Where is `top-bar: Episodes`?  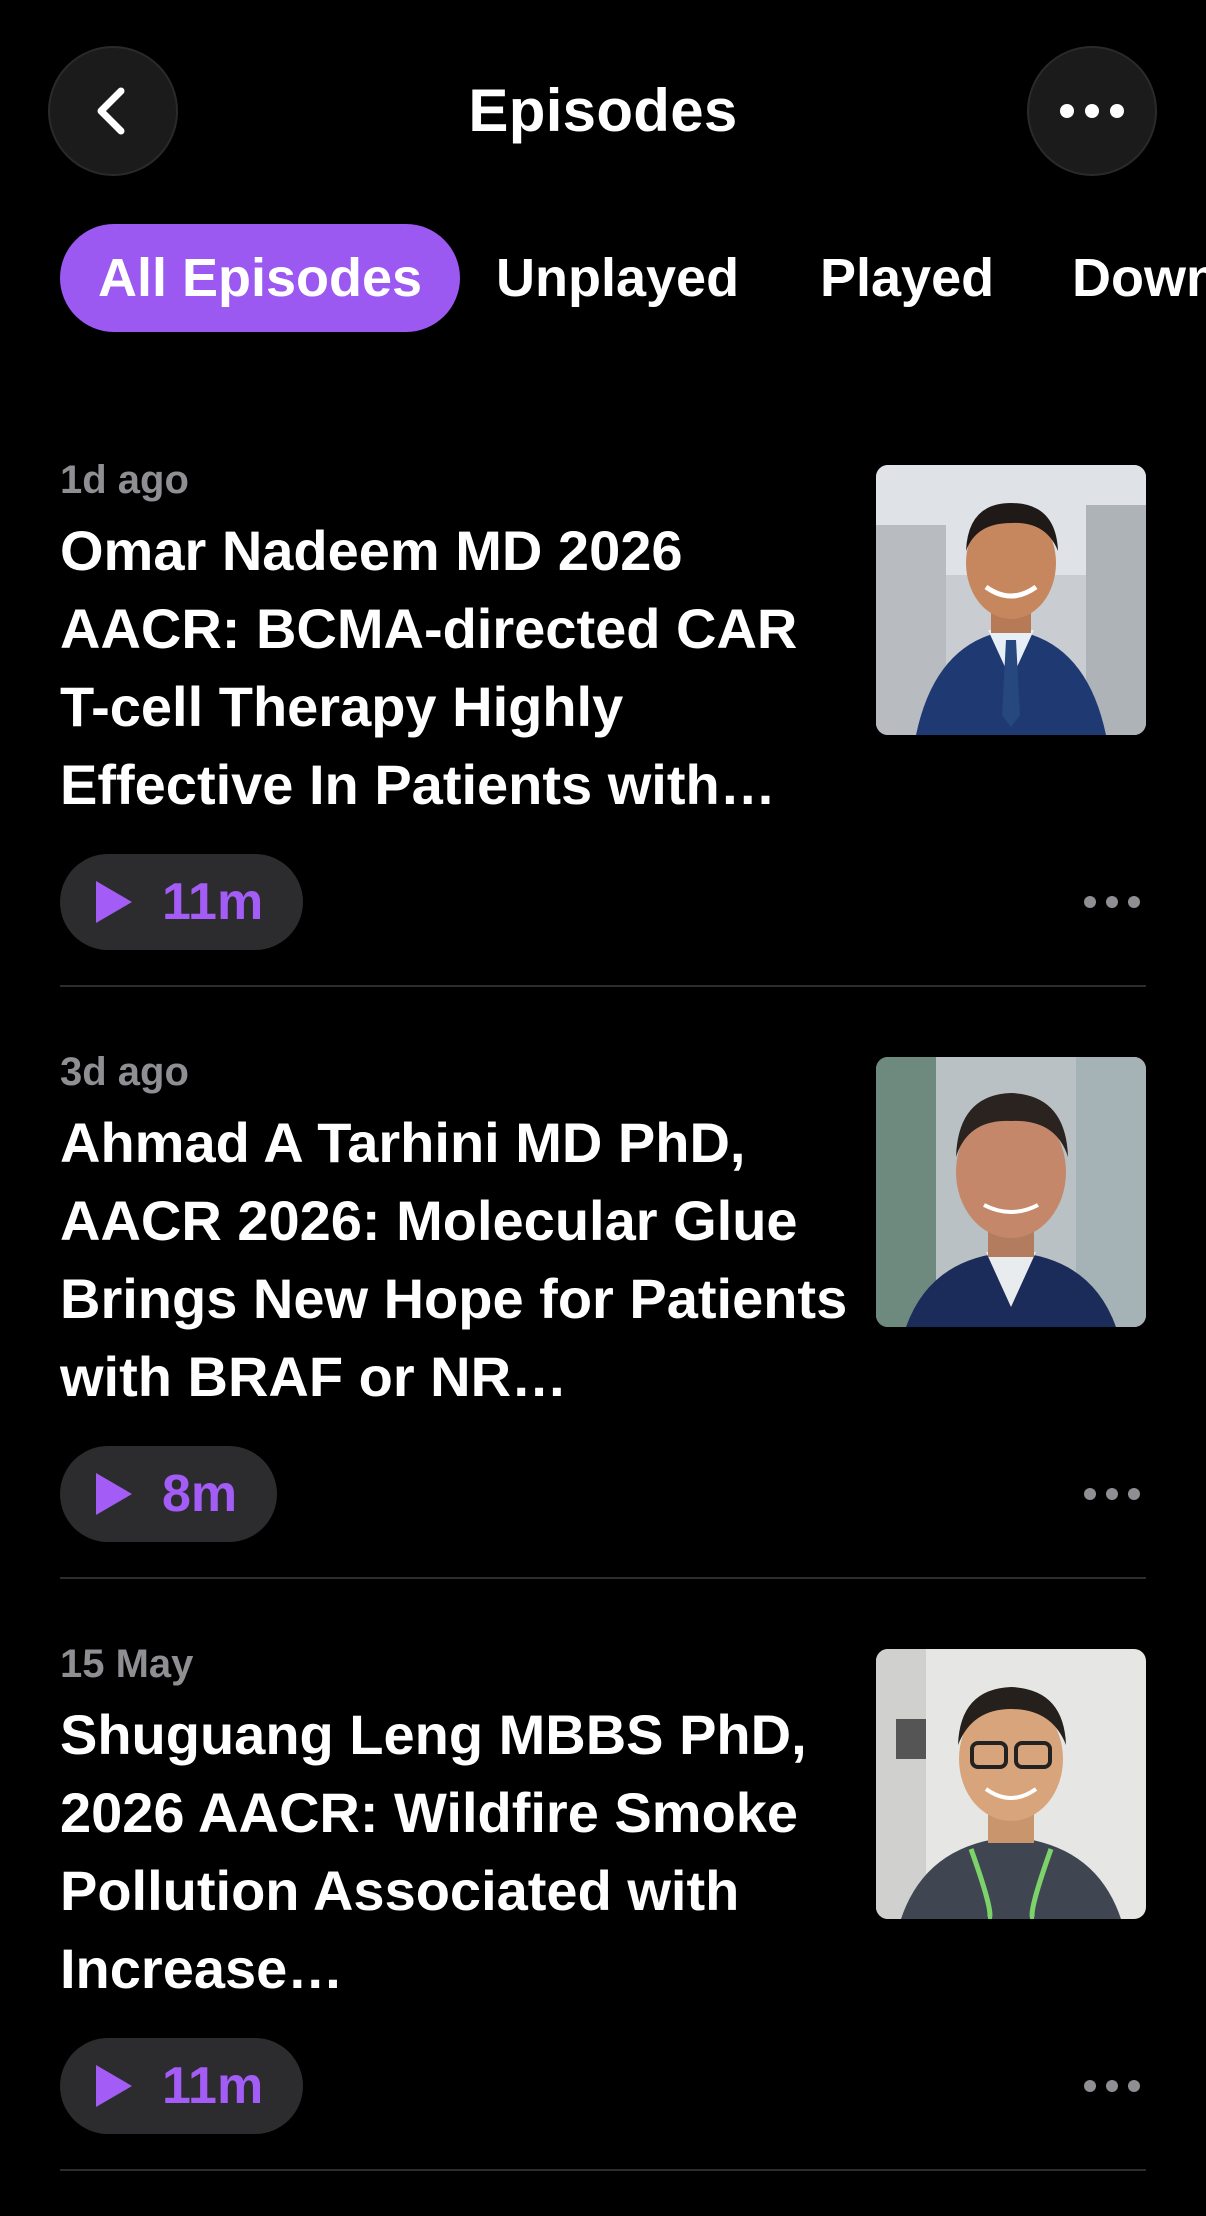
top-bar: Episodes is located at coordinates (603, 100).